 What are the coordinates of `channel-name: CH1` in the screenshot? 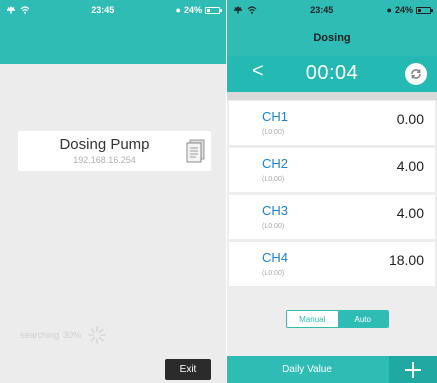 It's located at (275, 116).